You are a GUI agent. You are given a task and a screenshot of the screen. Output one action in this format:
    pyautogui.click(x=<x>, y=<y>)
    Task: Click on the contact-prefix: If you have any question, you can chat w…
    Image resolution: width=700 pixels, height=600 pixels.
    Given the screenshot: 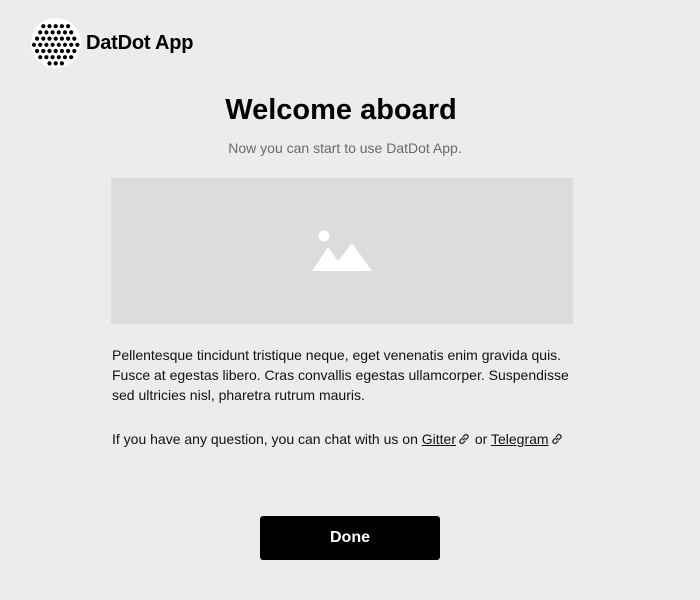 What is the action you would take?
    pyautogui.click(x=267, y=439)
    